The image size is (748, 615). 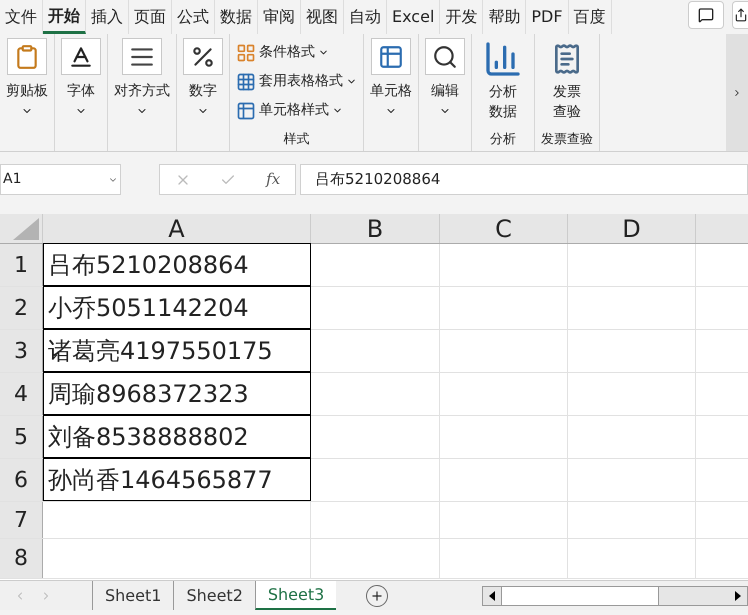 What do you see at coordinates (279, 17) in the screenshot?
I see `menu-tab: 审阅` at bounding box center [279, 17].